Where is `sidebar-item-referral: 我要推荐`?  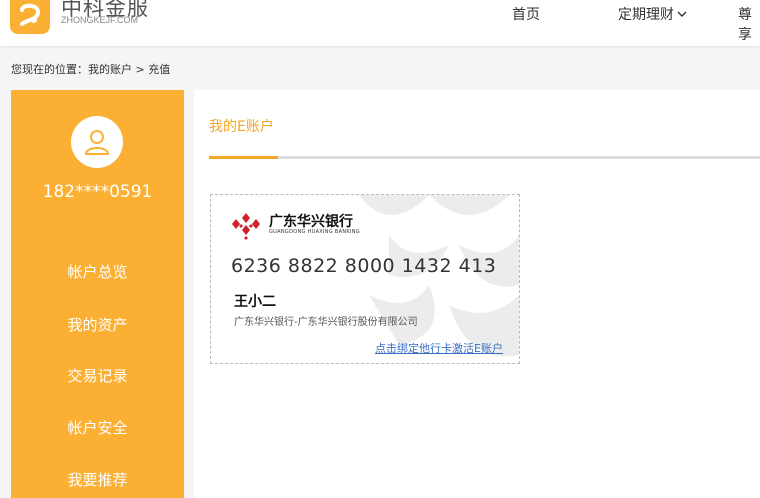
sidebar-item-referral: 我要推荐 is located at coordinates (97, 479).